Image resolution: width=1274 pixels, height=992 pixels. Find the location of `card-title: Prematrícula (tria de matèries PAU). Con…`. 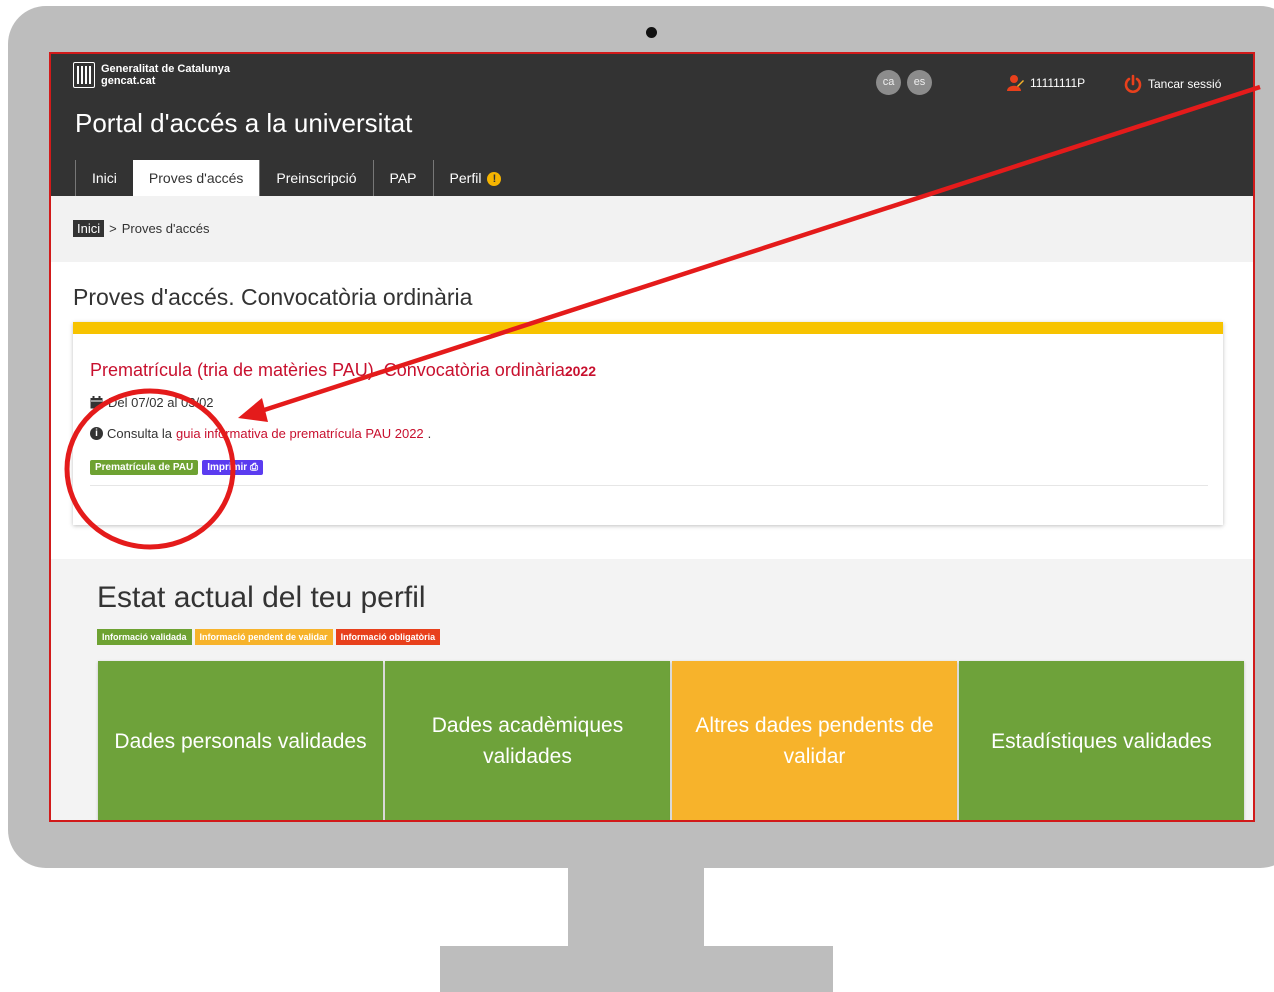

card-title: Prematrícula (tria de matèries PAU). Con… is located at coordinates (343, 370).